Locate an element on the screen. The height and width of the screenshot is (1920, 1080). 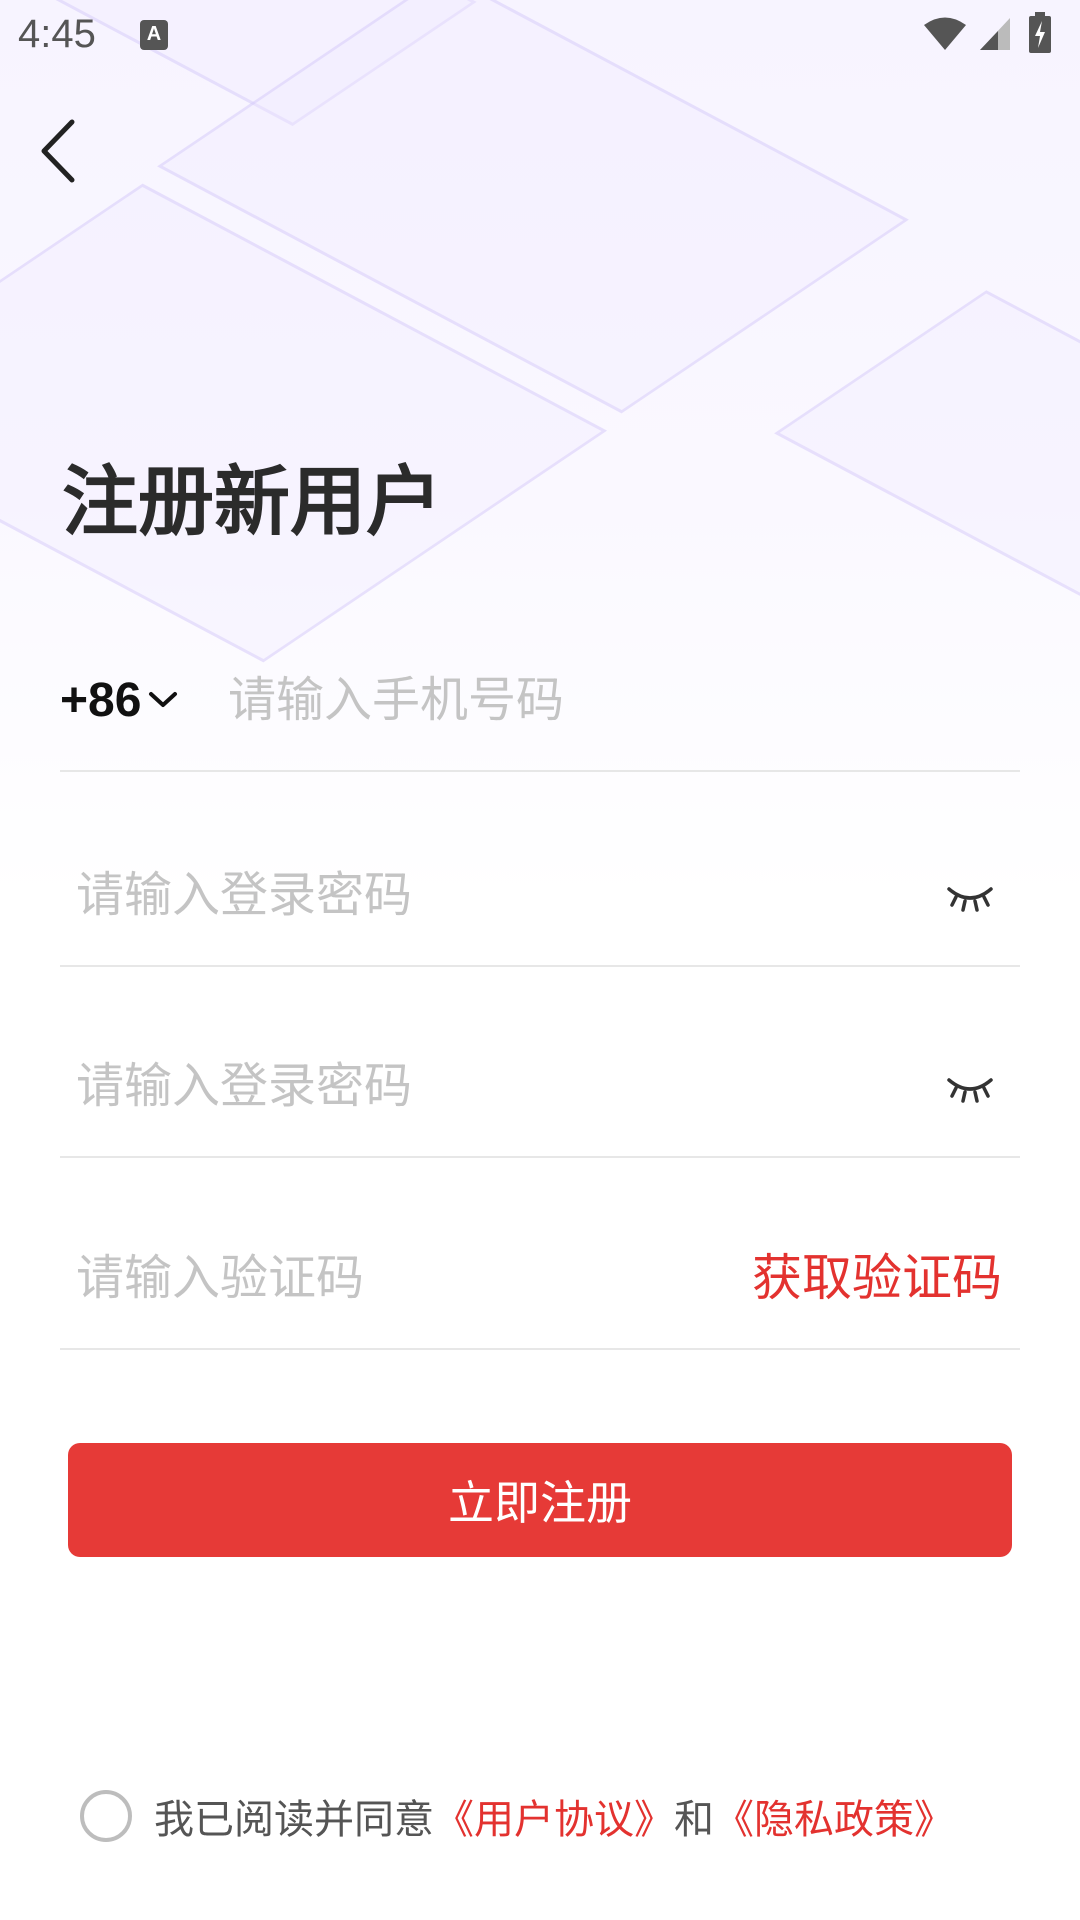
agreement-conjunction: 和 is located at coordinates (694, 1820).